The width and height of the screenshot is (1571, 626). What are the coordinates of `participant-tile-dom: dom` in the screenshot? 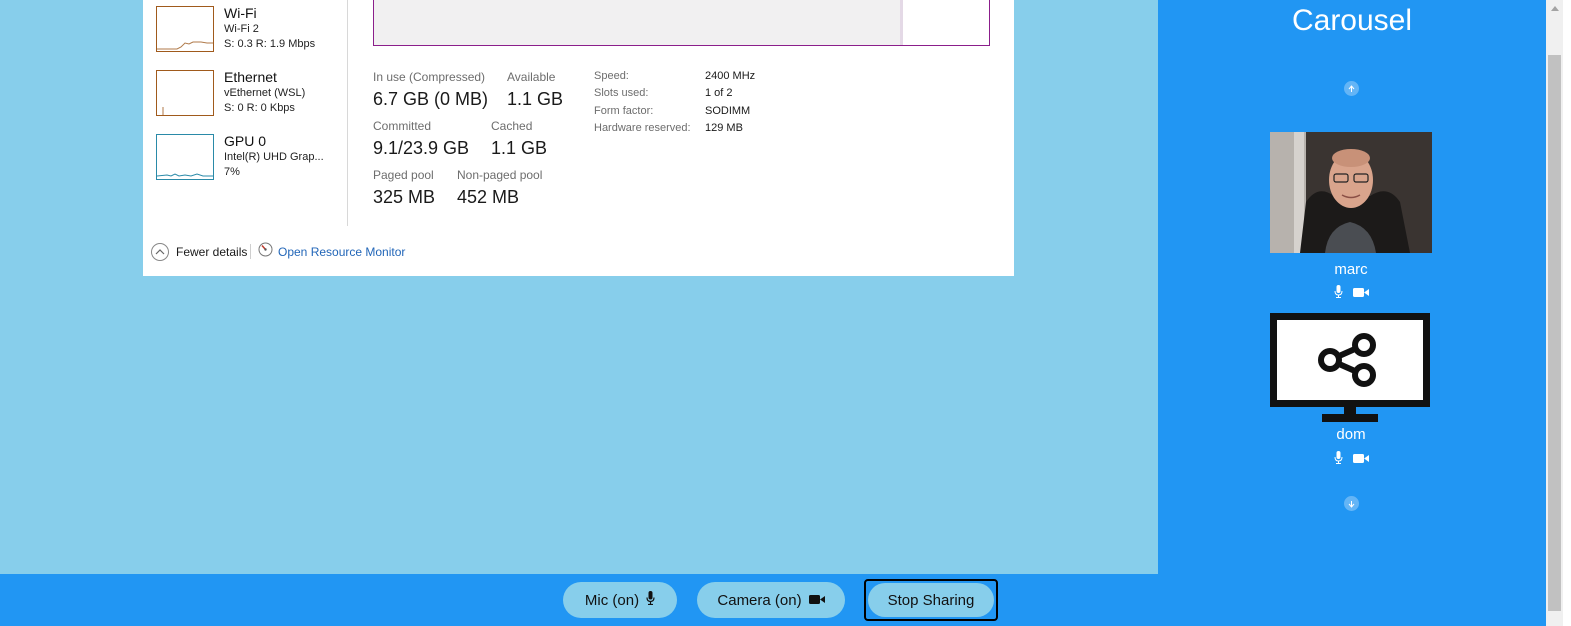 It's located at (1351, 390).